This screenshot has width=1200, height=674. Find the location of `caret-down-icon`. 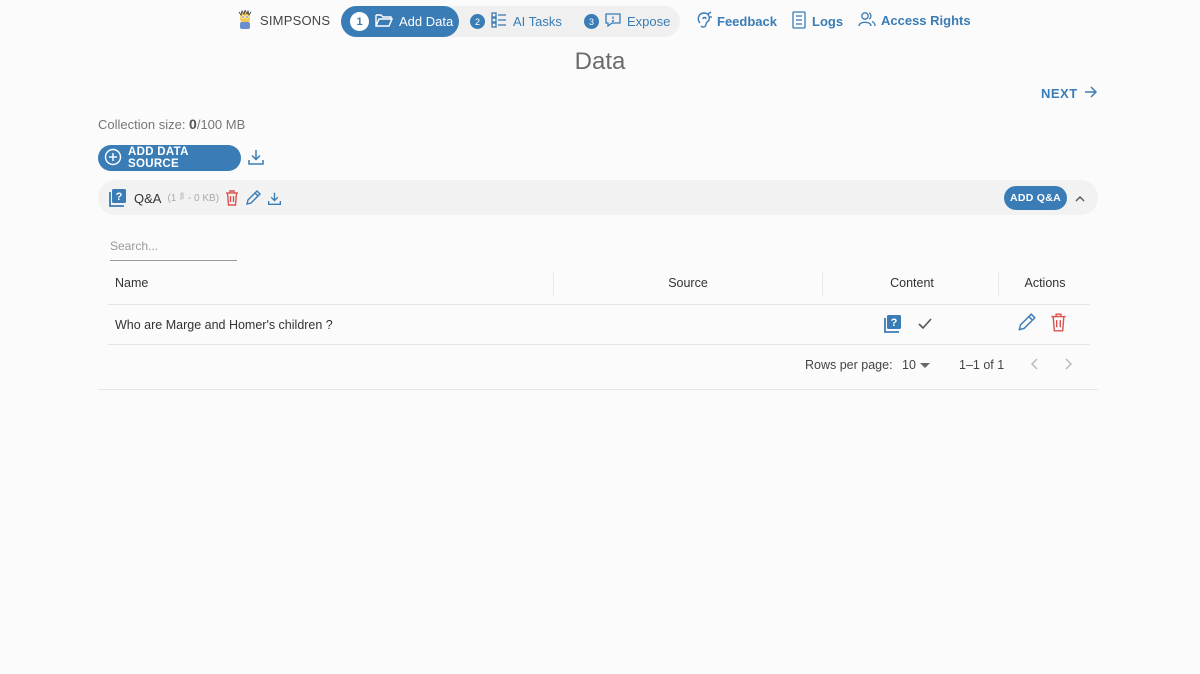

caret-down-icon is located at coordinates (924, 365).